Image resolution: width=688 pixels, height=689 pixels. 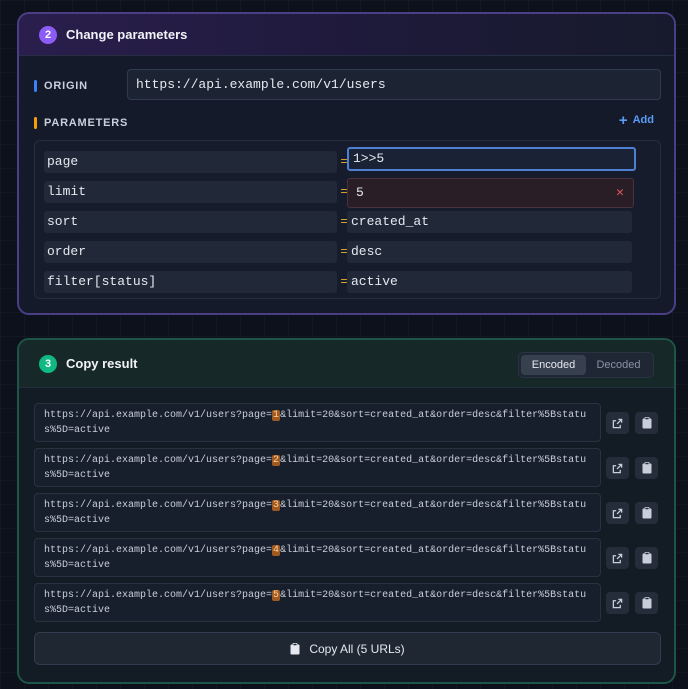 I want to click on param-row-order: order = desc, so click(x=348, y=252).